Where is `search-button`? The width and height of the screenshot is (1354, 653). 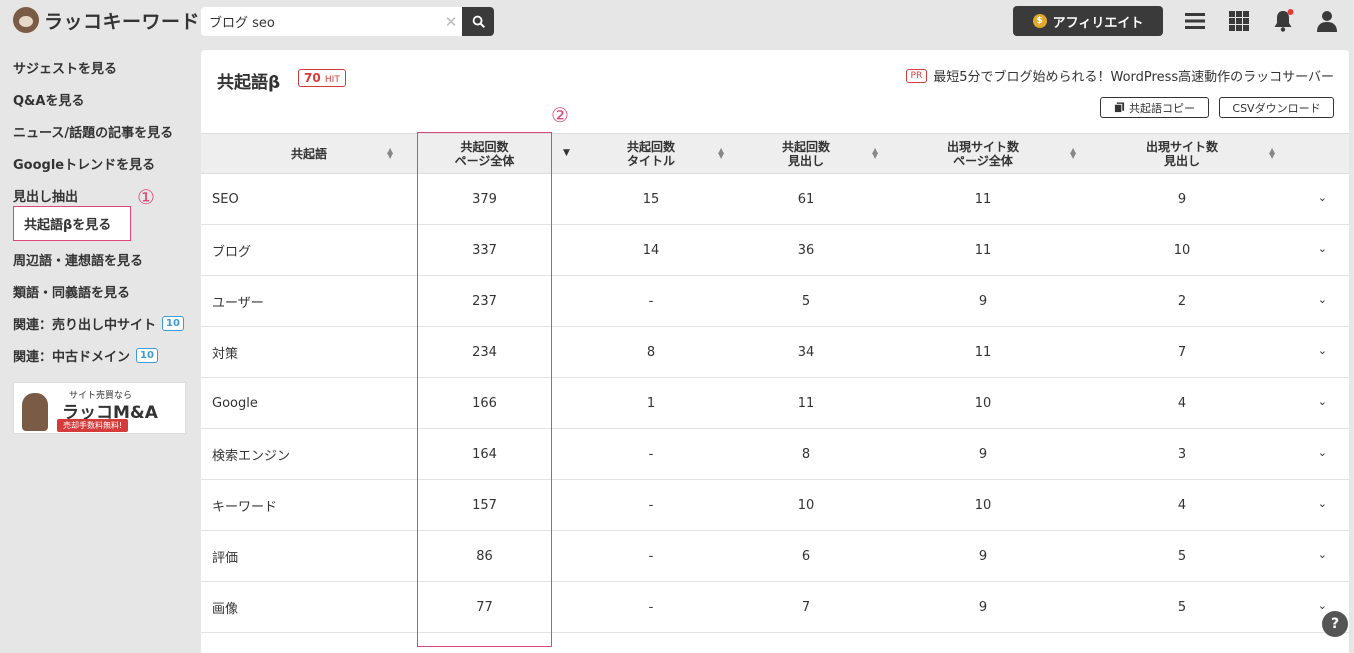
search-button is located at coordinates (478, 21).